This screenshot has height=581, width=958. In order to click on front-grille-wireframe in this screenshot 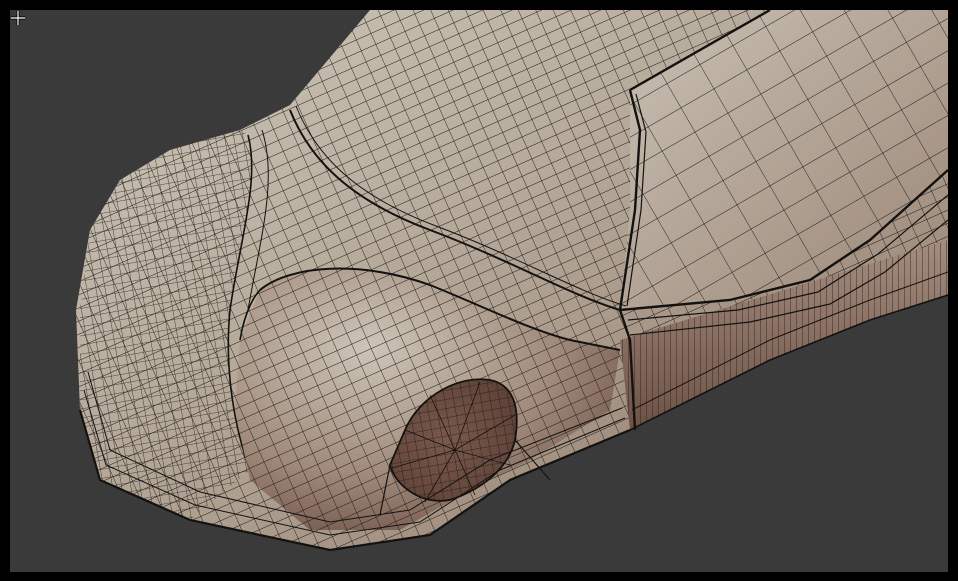, I will do `click(166, 325)`.